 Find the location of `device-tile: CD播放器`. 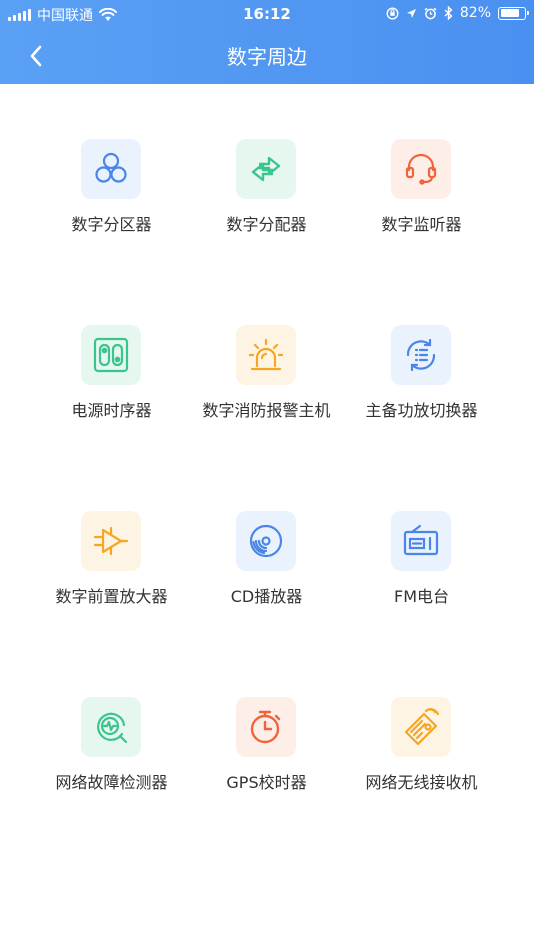

device-tile: CD播放器 is located at coordinates (266, 549).